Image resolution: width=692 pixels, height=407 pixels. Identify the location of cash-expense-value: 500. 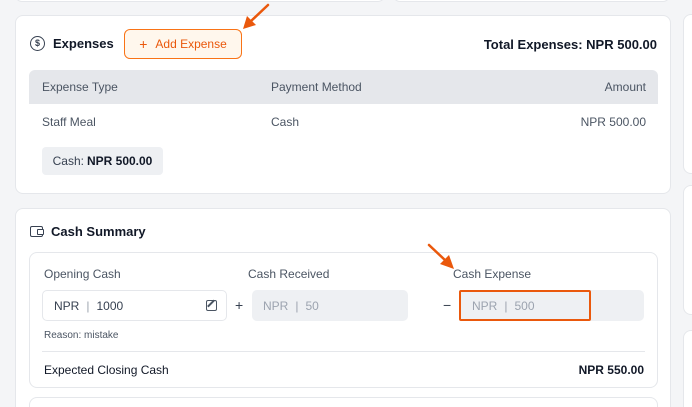
(524, 305).